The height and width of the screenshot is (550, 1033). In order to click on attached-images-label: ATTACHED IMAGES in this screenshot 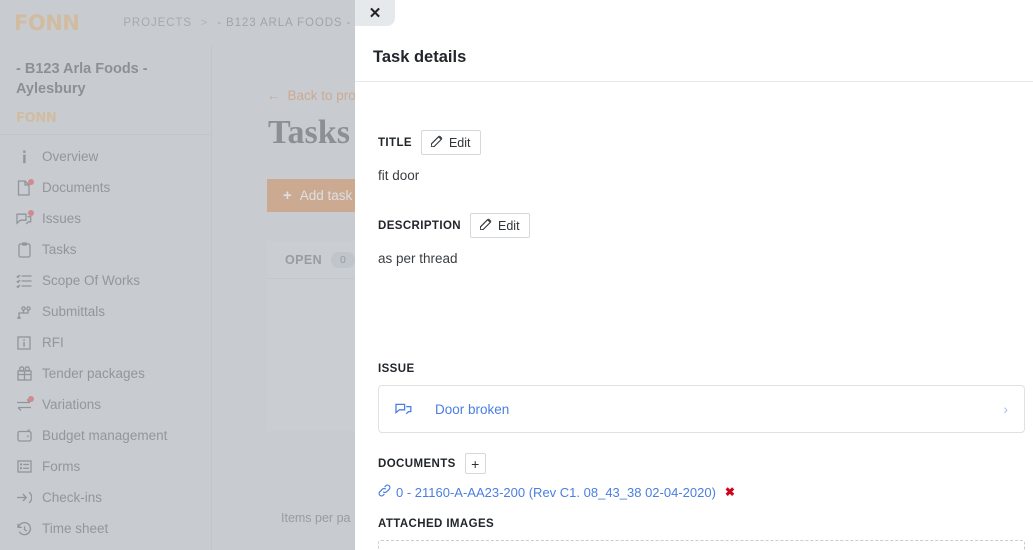, I will do `click(436, 524)`.